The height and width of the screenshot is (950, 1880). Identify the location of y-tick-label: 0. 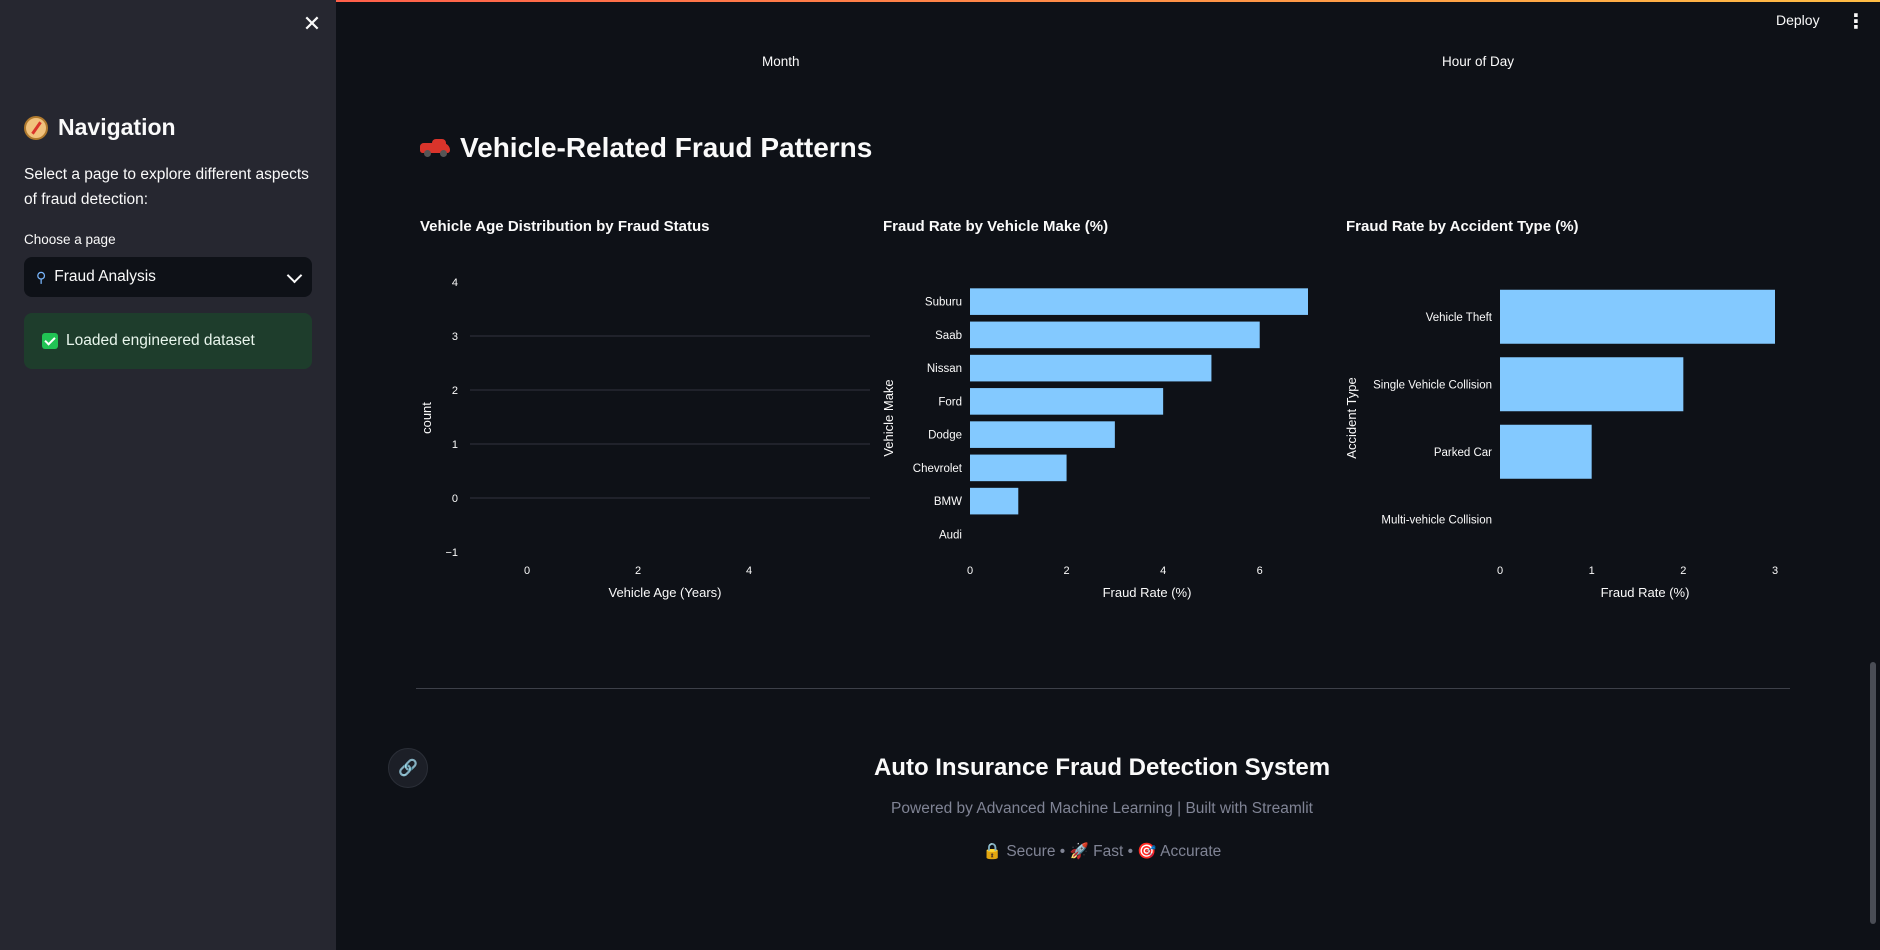
(455, 499).